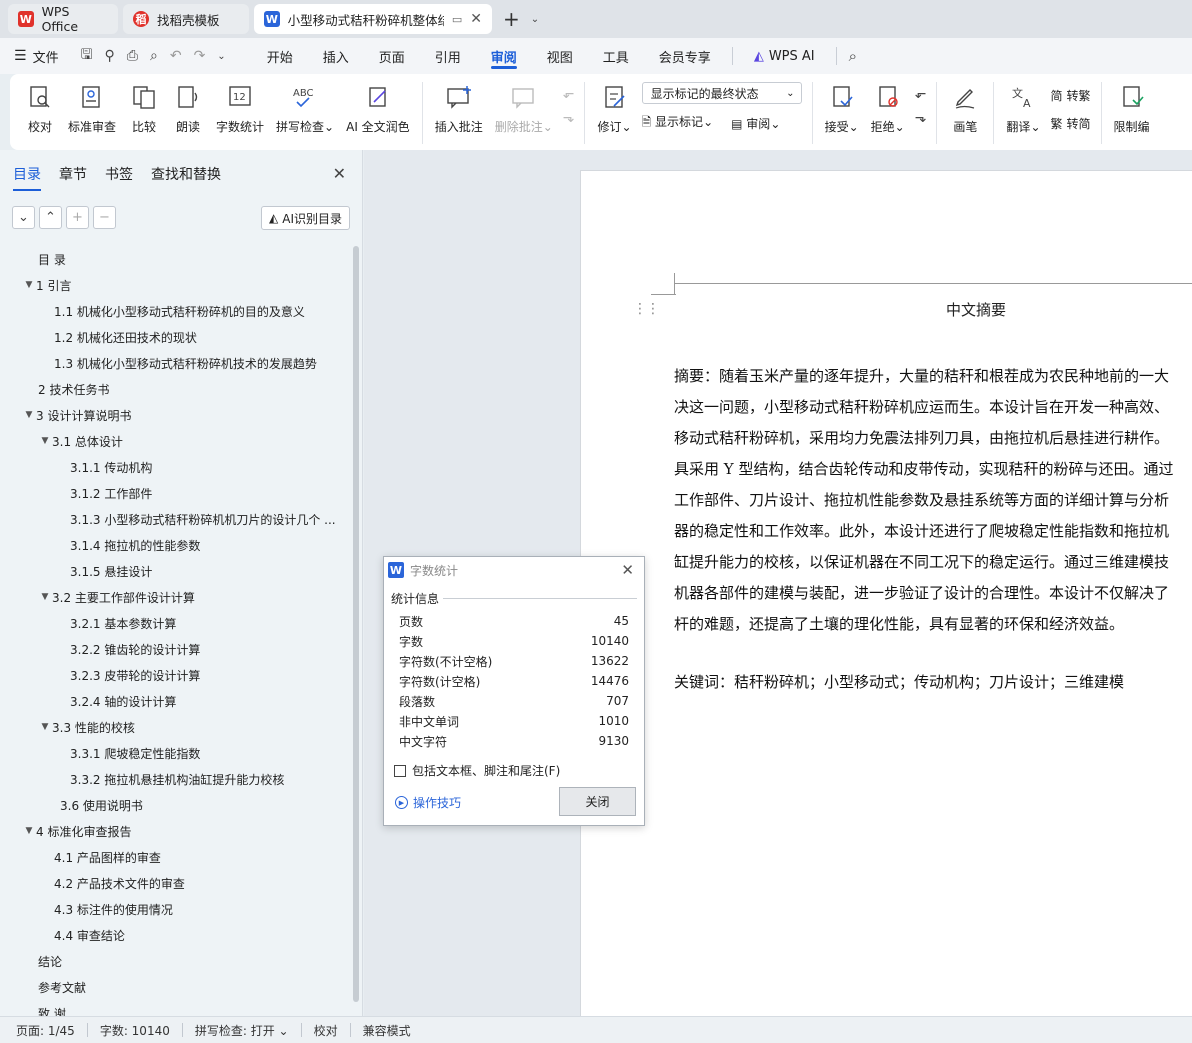 The image size is (1192, 1043). I want to click on menu-tools: 工具, so click(616, 56).